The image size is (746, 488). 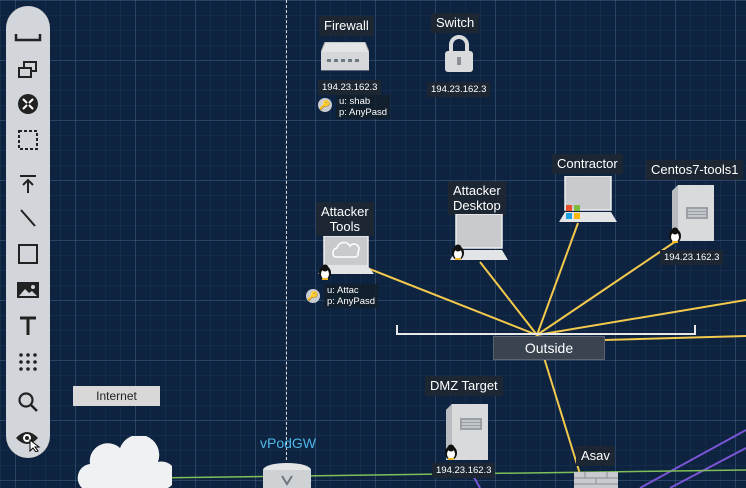 I want to click on minimize-button, so click(x=28, y=34).